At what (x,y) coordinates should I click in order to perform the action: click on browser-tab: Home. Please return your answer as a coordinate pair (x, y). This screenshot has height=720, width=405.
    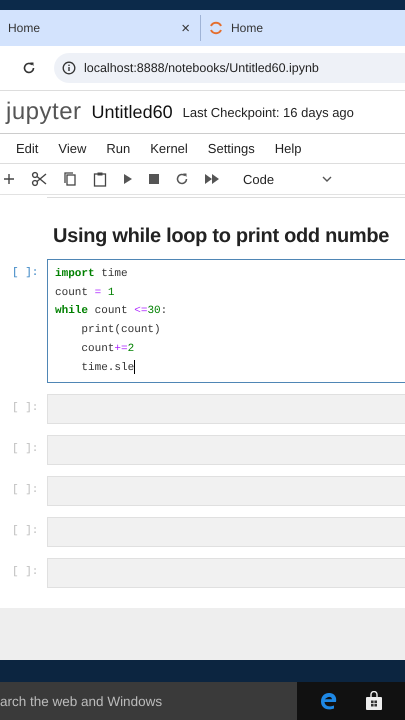
    Looking at the image, I should click on (236, 28).